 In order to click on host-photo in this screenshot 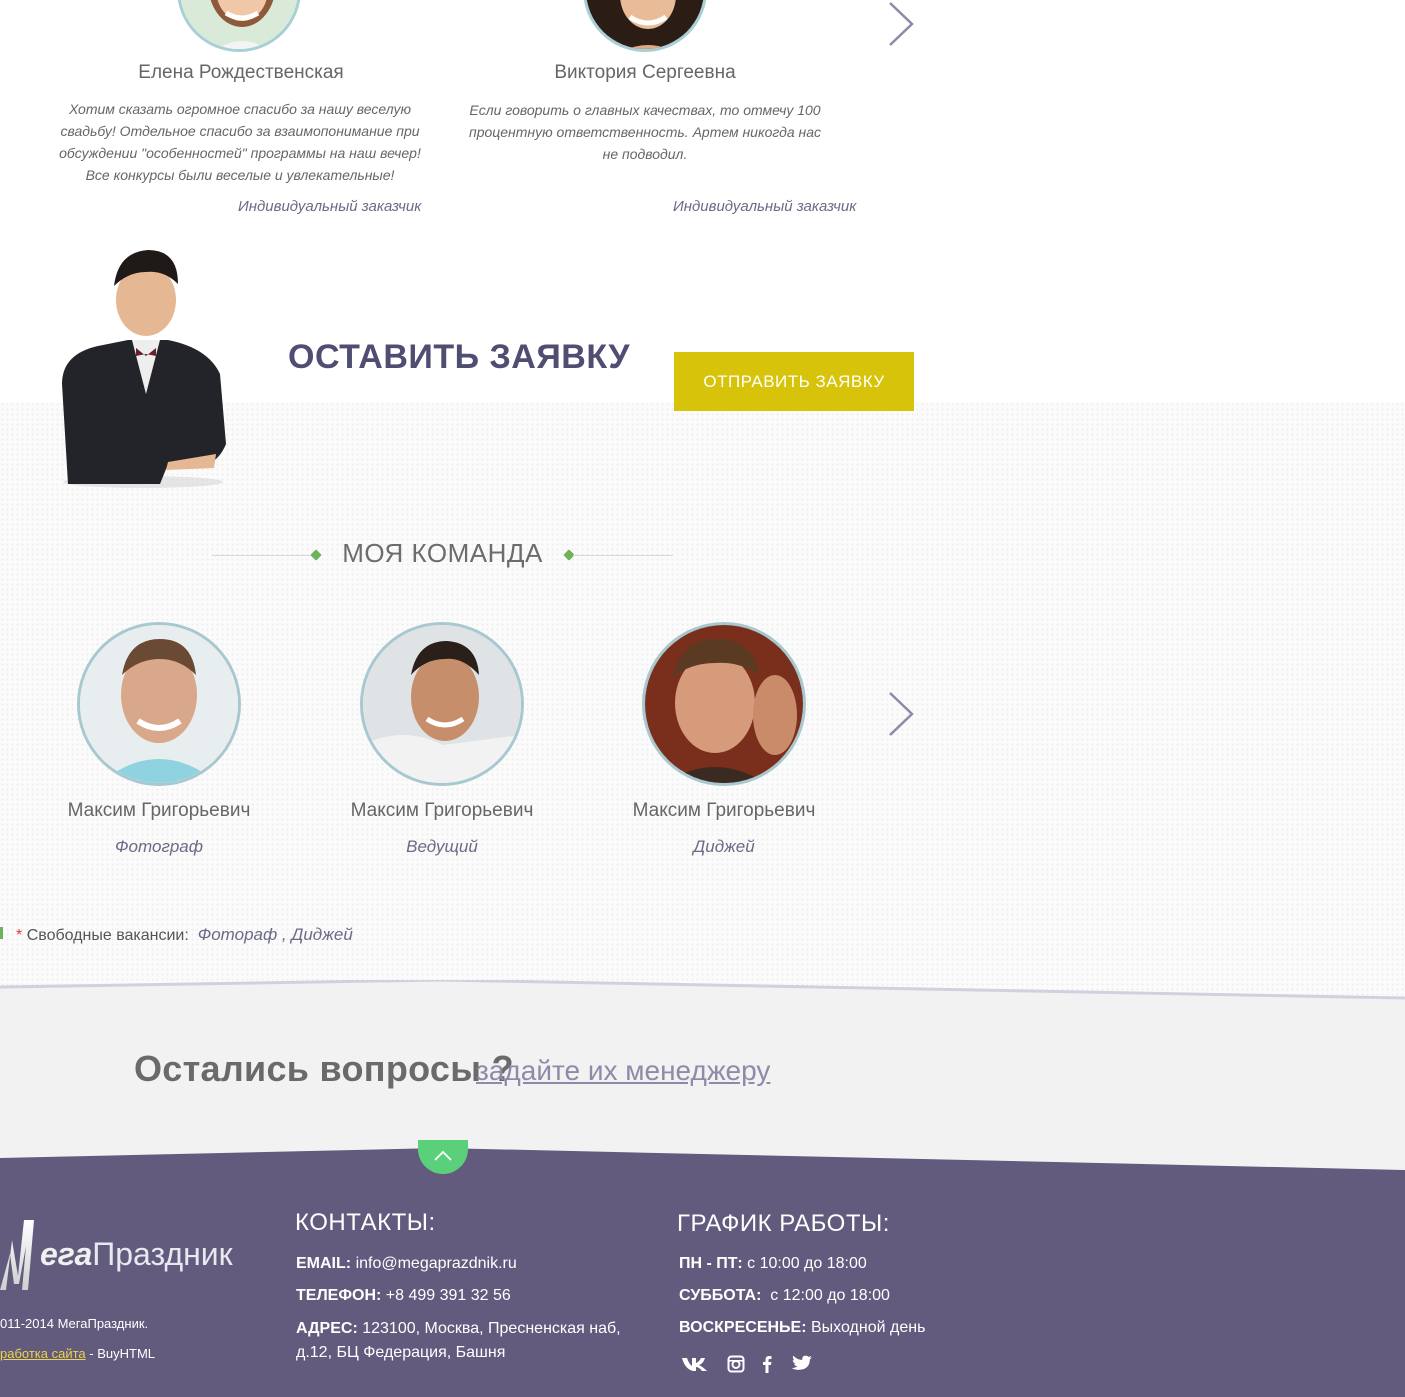, I will do `click(144, 369)`.